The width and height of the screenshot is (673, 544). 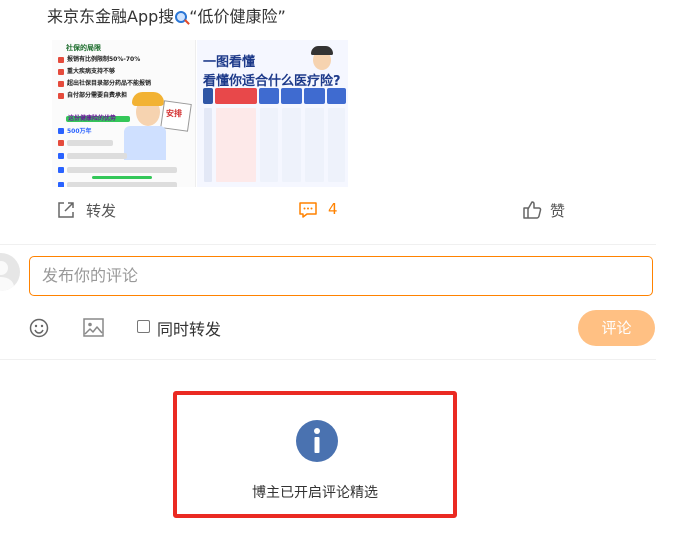 What do you see at coordinates (557, 210) in the screenshot?
I see `like-button: 赞` at bounding box center [557, 210].